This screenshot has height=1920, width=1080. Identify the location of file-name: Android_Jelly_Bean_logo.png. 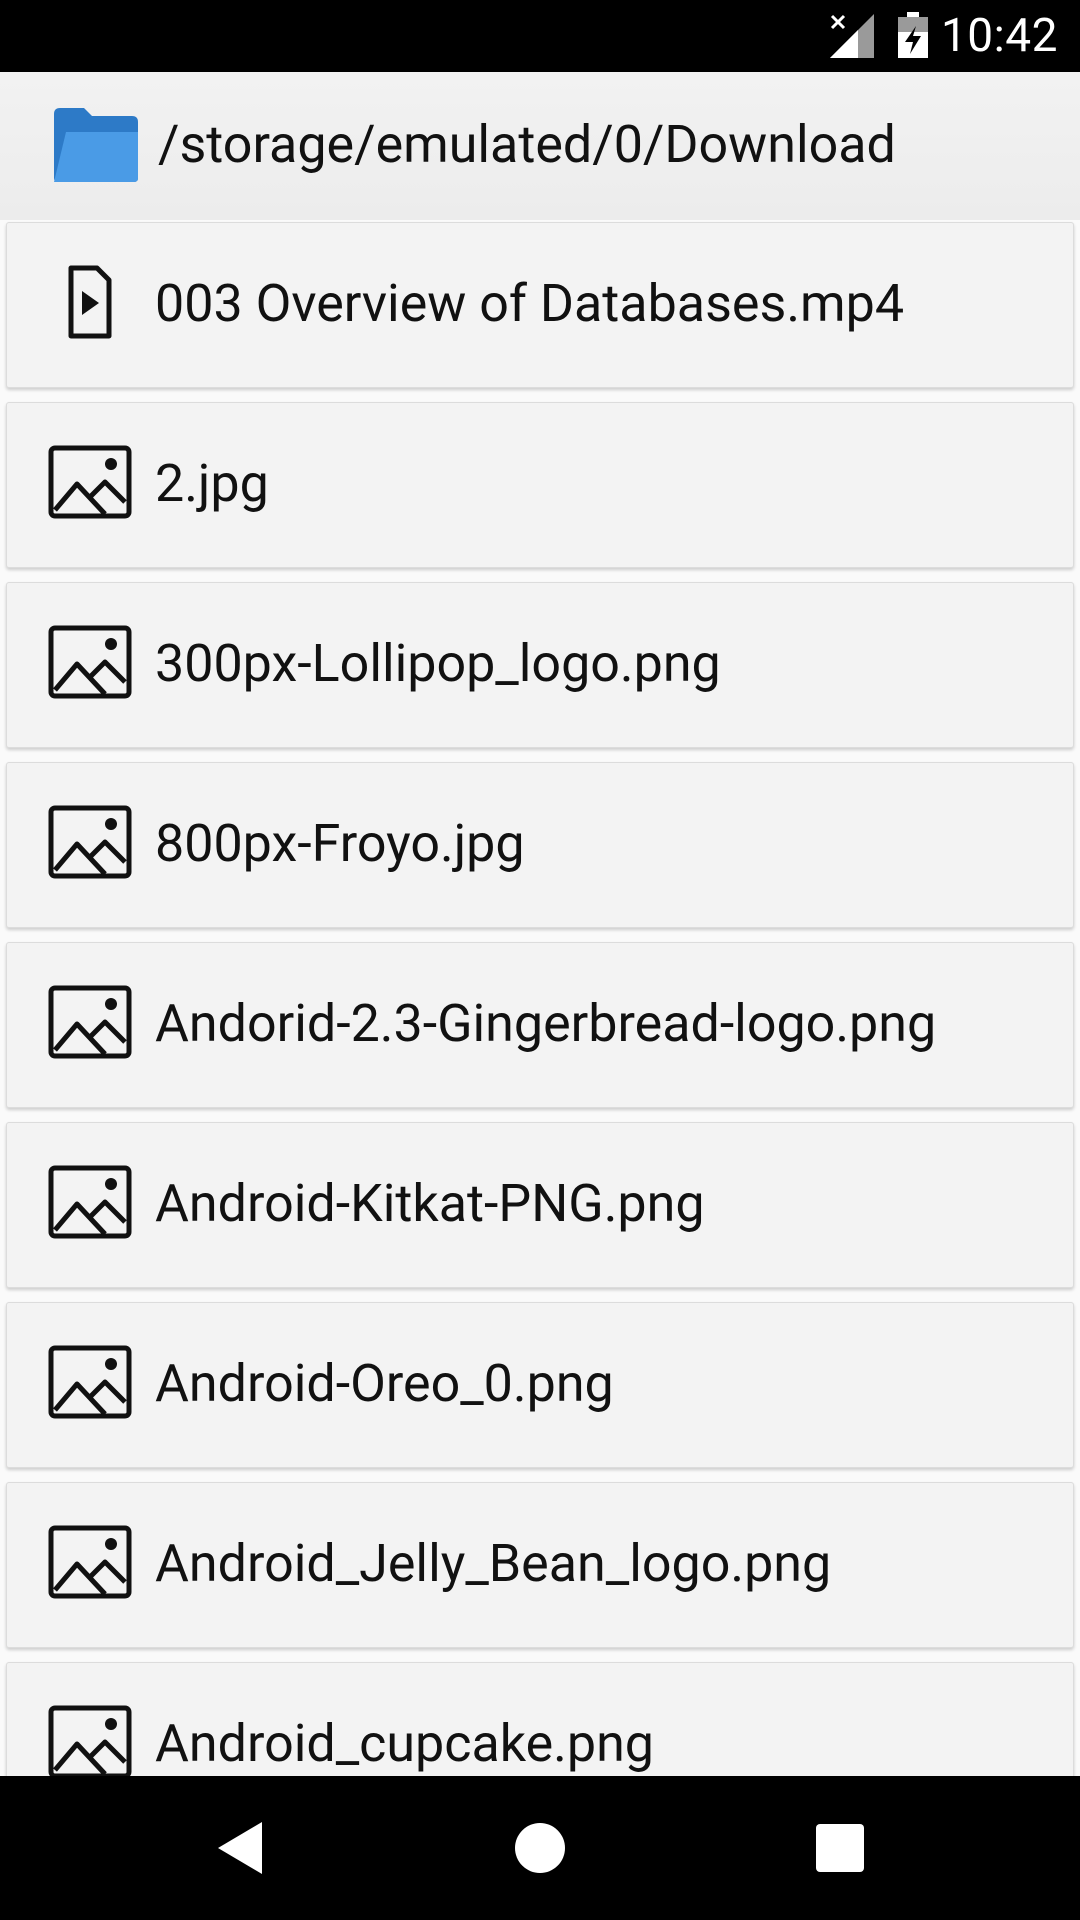
(493, 1563).